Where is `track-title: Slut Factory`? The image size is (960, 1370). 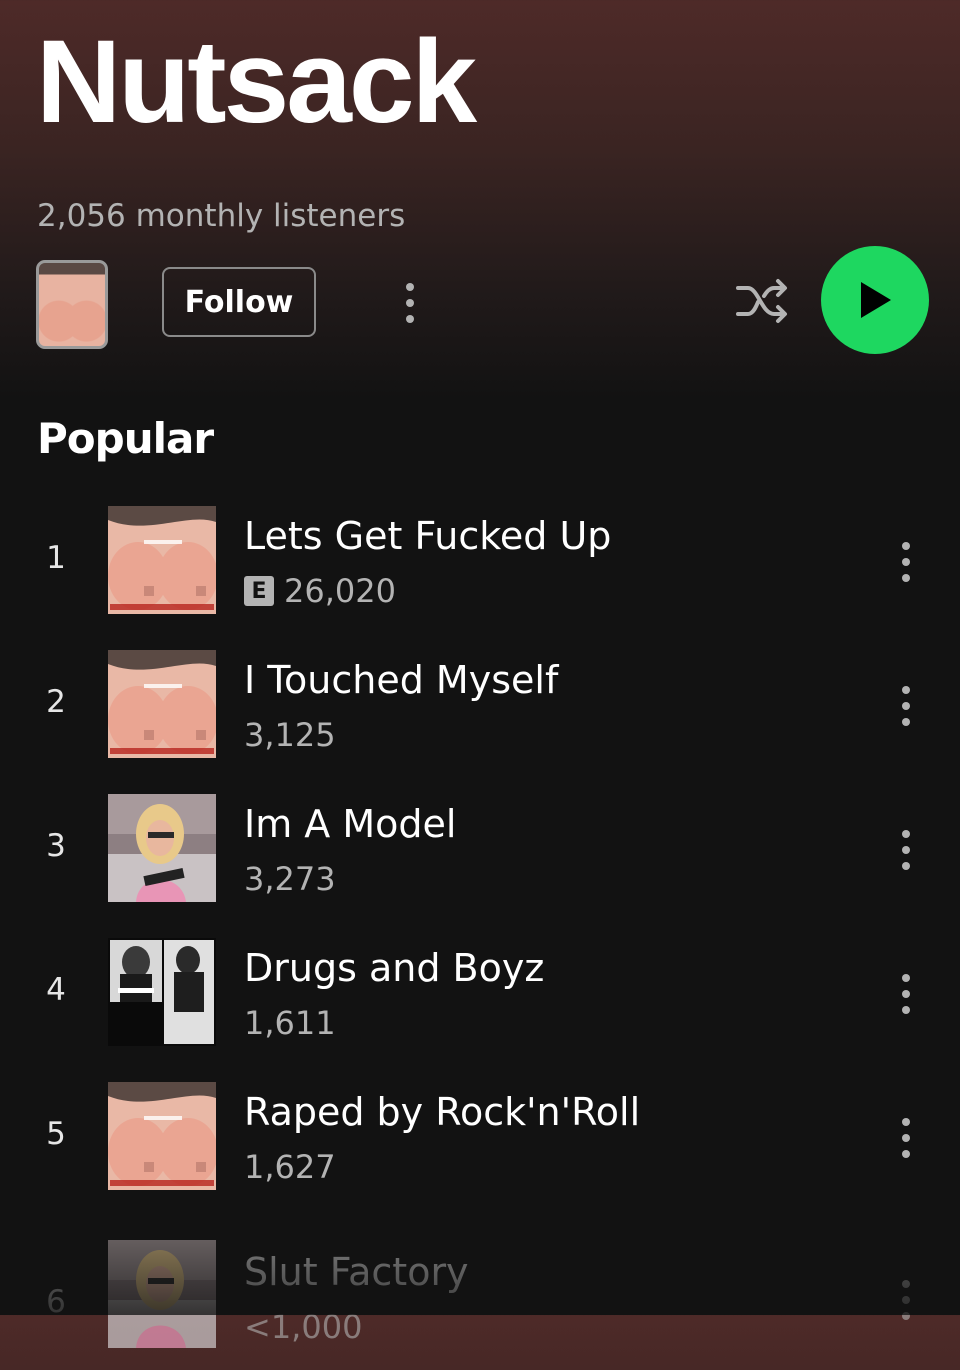
track-title: Slut Factory is located at coordinates (356, 1272).